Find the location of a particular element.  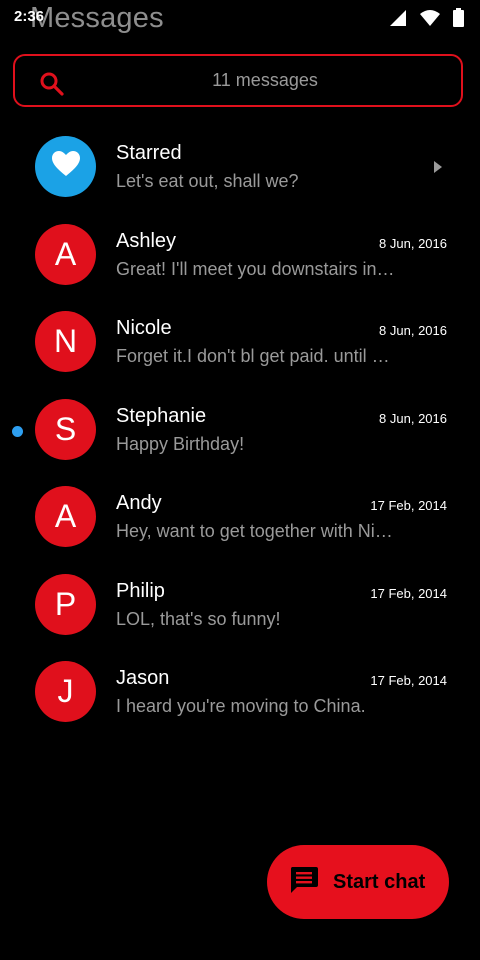

start-chat-label: Start chat is located at coordinates (379, 881).